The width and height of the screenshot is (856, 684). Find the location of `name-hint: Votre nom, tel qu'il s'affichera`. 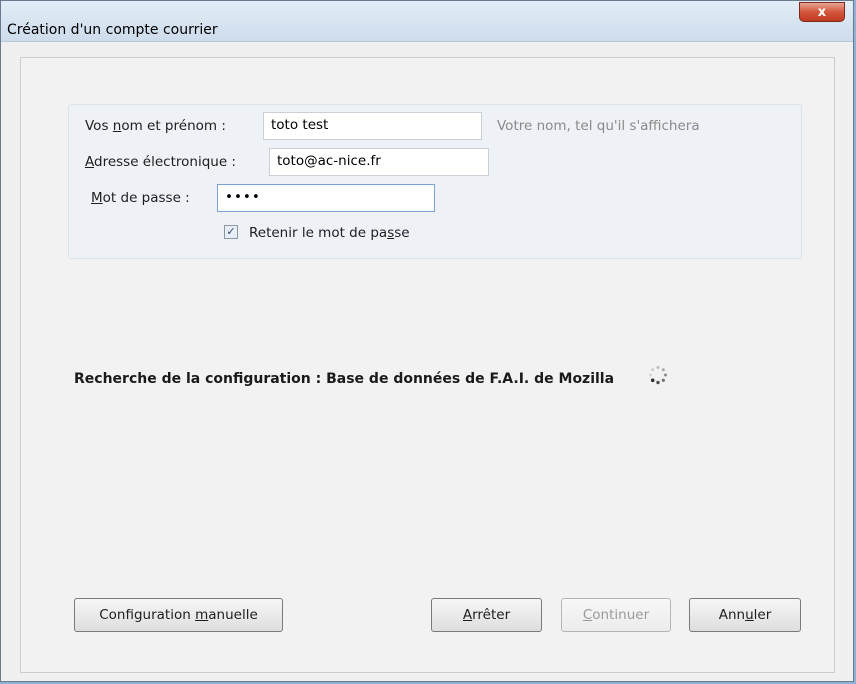

name-hint: Votre nom, tel qu'il s'affichera is located at coordinates (598, 126).